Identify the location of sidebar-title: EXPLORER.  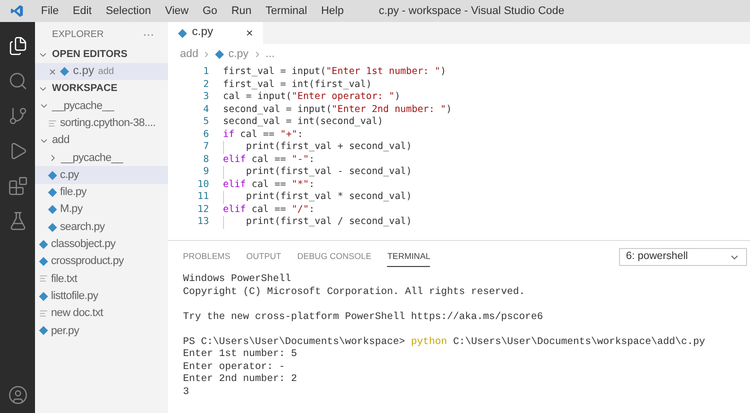
(78, 35).